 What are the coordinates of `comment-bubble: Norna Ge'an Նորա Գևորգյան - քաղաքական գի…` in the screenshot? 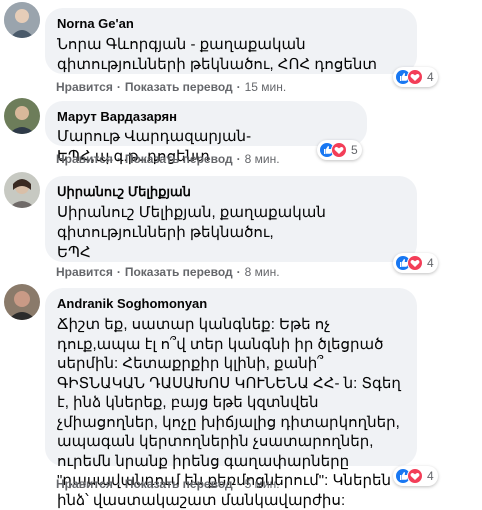 It's located at (231, 41).